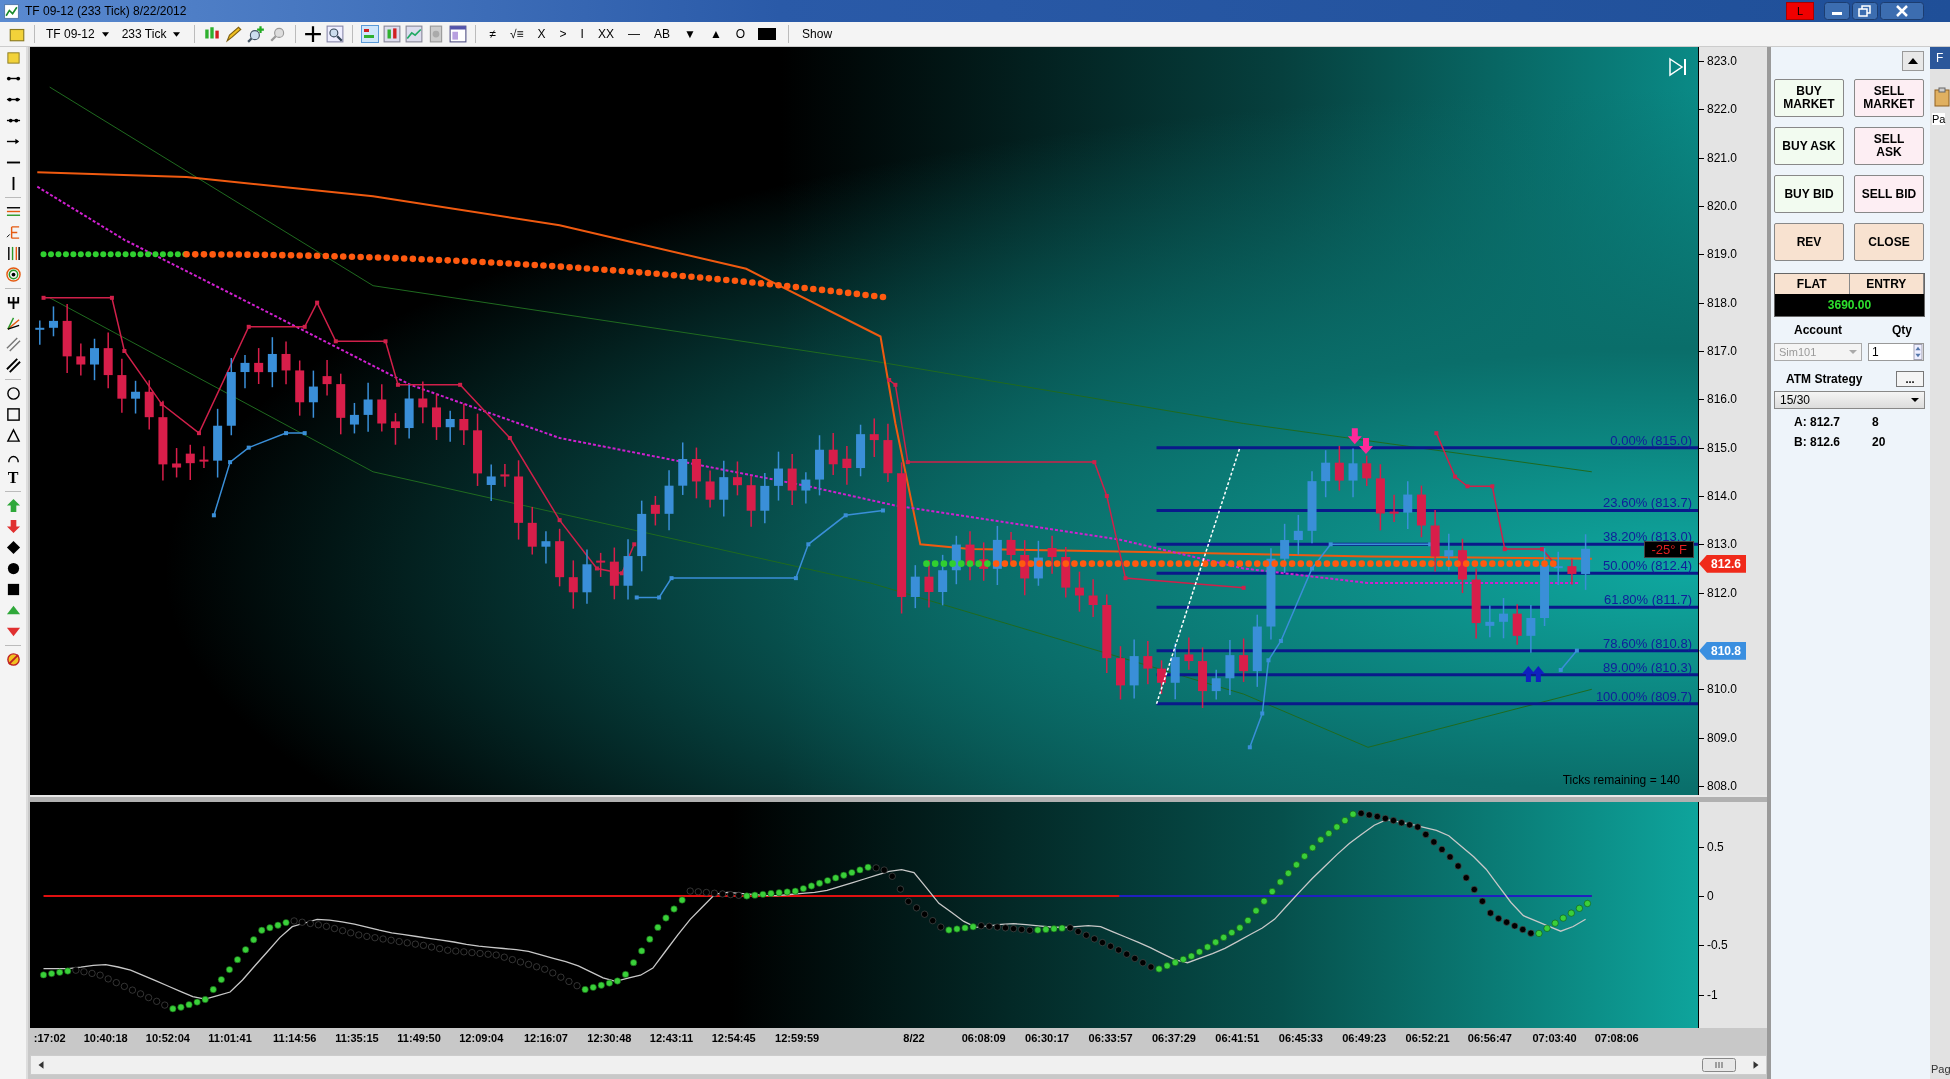 This screenshot has width=1950, height=1079. What do you see at coordinates (1554, 1038) in the screenshot?
I see `time-axis-label: 07:03:40` at bounding box center [1554, 1038].